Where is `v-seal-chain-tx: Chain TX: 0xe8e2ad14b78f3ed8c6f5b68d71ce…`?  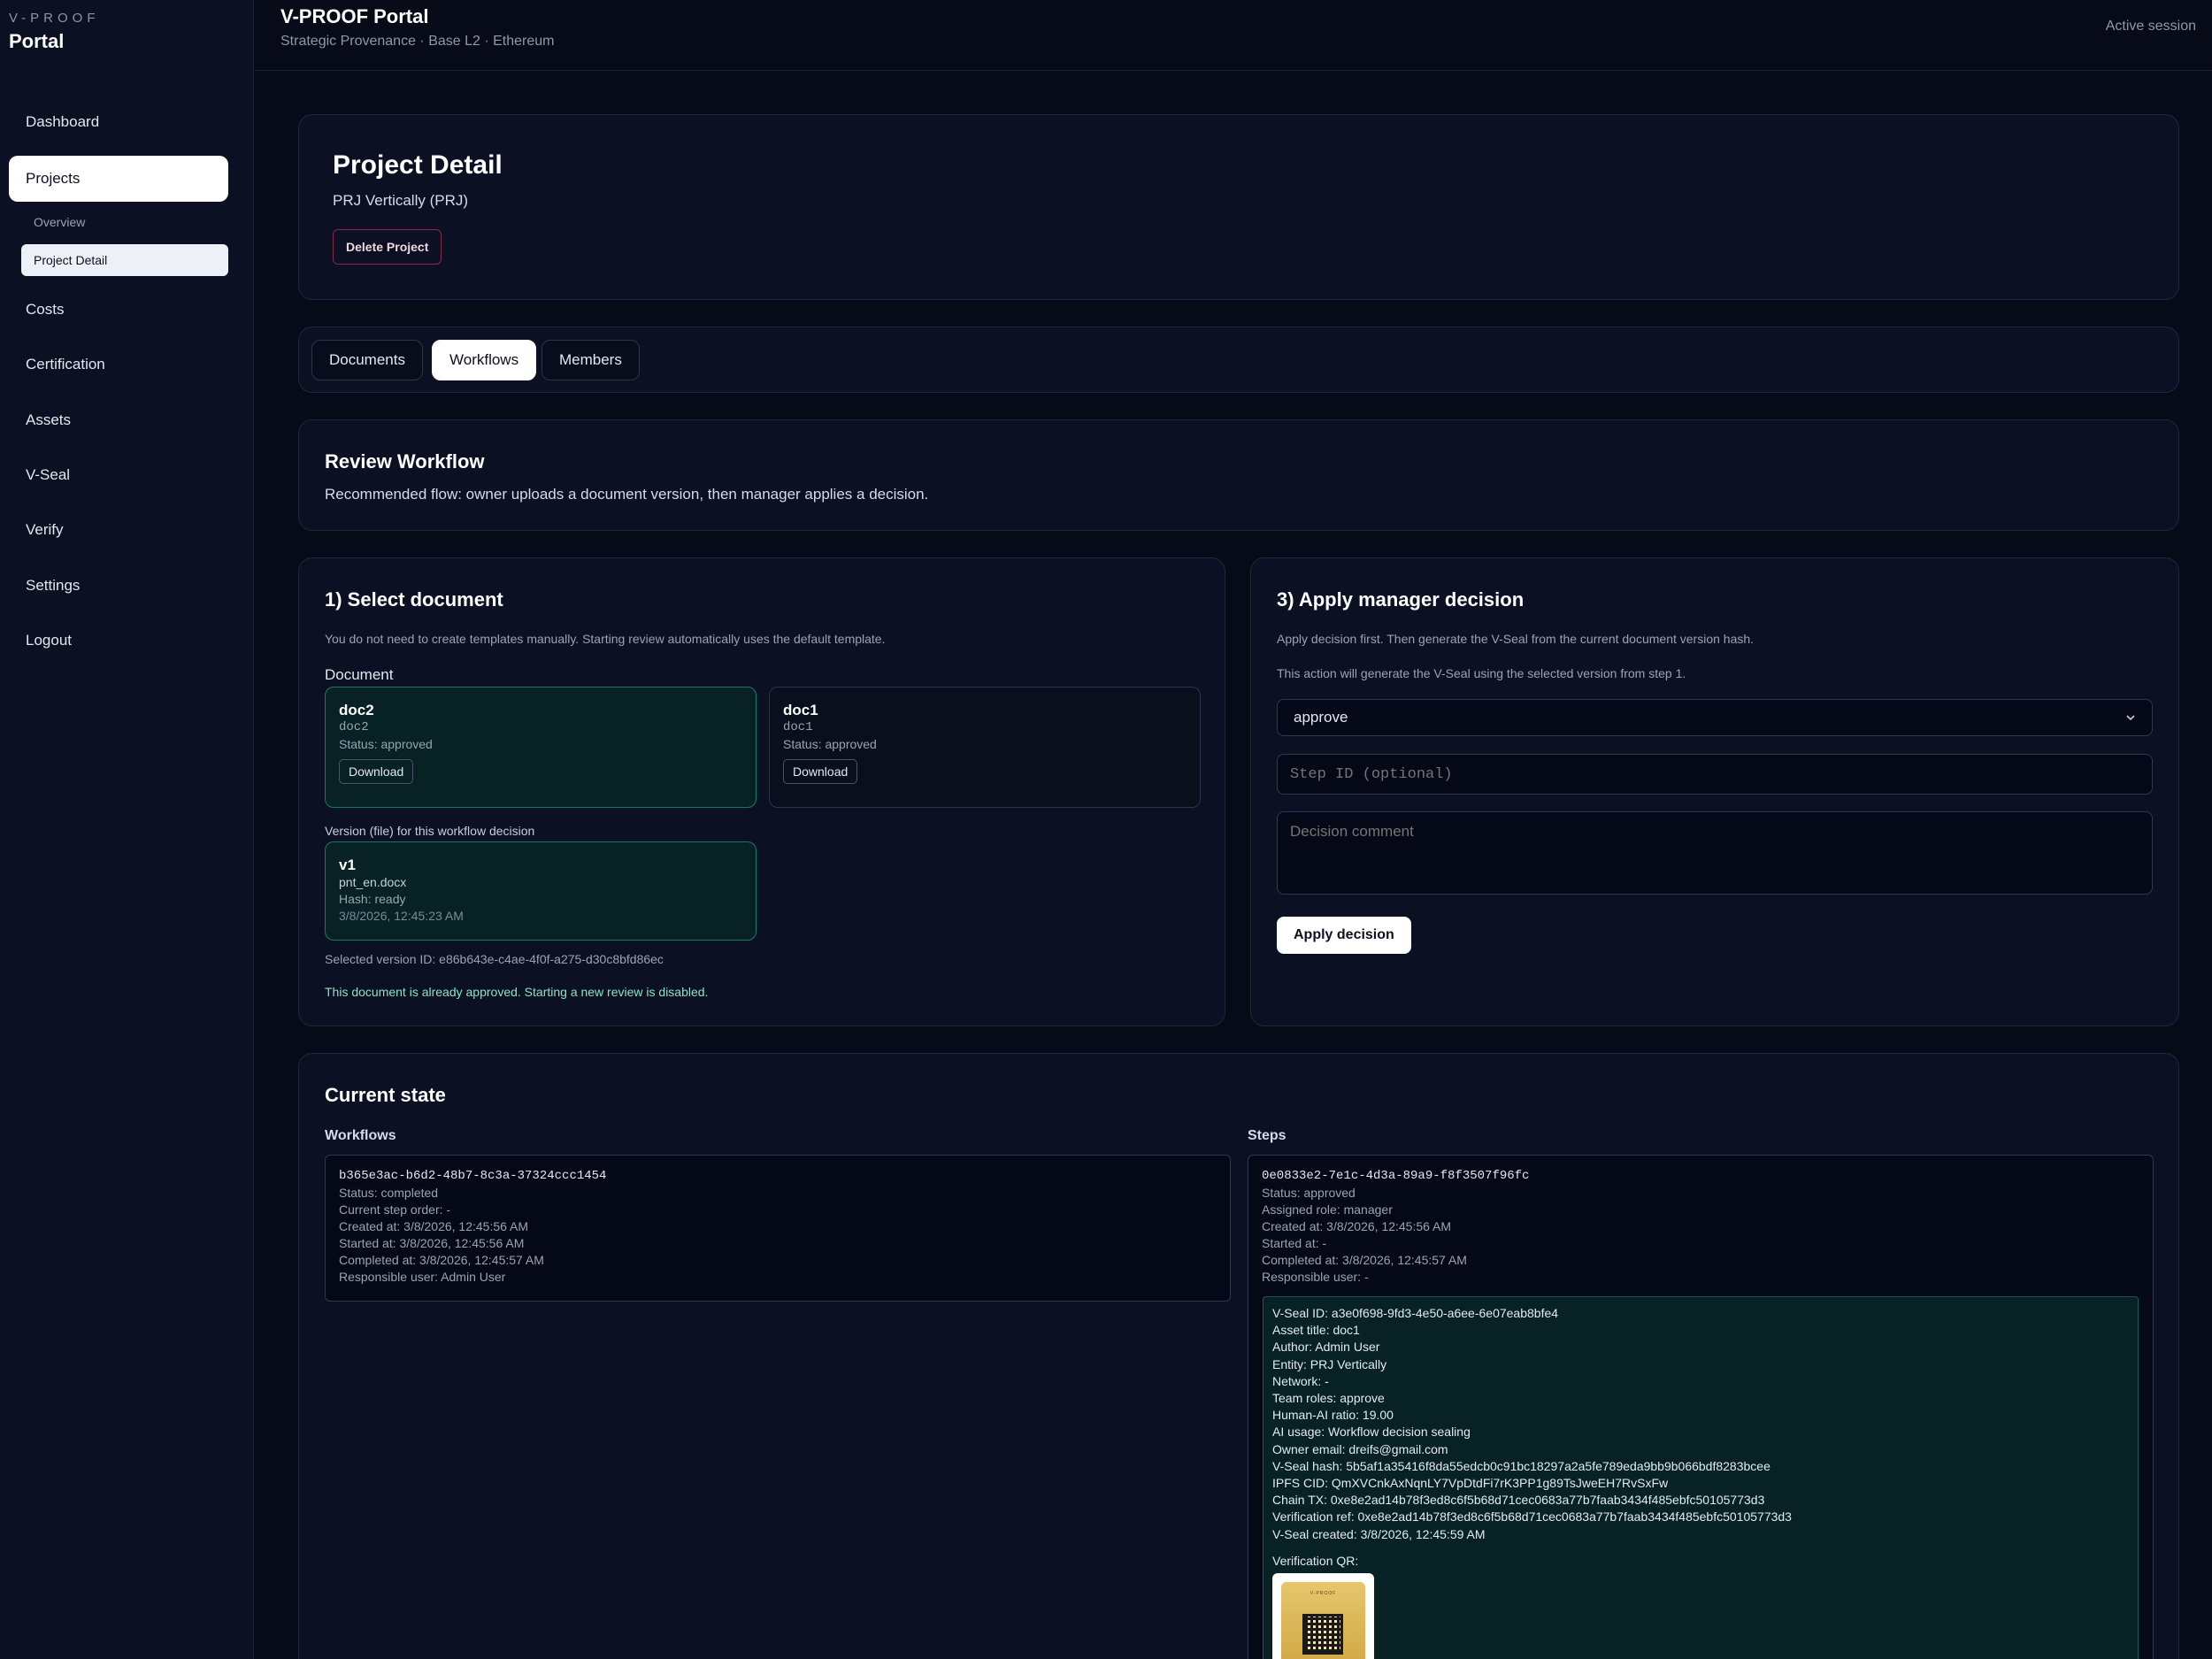
v-seal-chain-tx: Chain TX: 0xe8e2ad14b78f3ed8c6f5b68d71ce… is located at coordinates (1519, 1501).